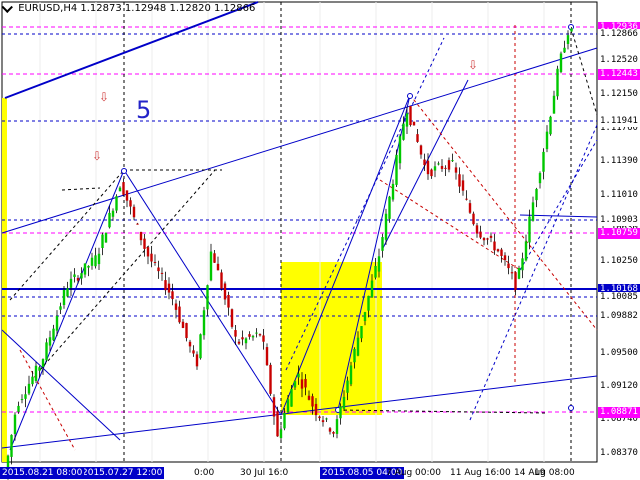 This screenshot has width=640, height=480. I want to click on price-level-tag: 1.12443, so click(619, 74).